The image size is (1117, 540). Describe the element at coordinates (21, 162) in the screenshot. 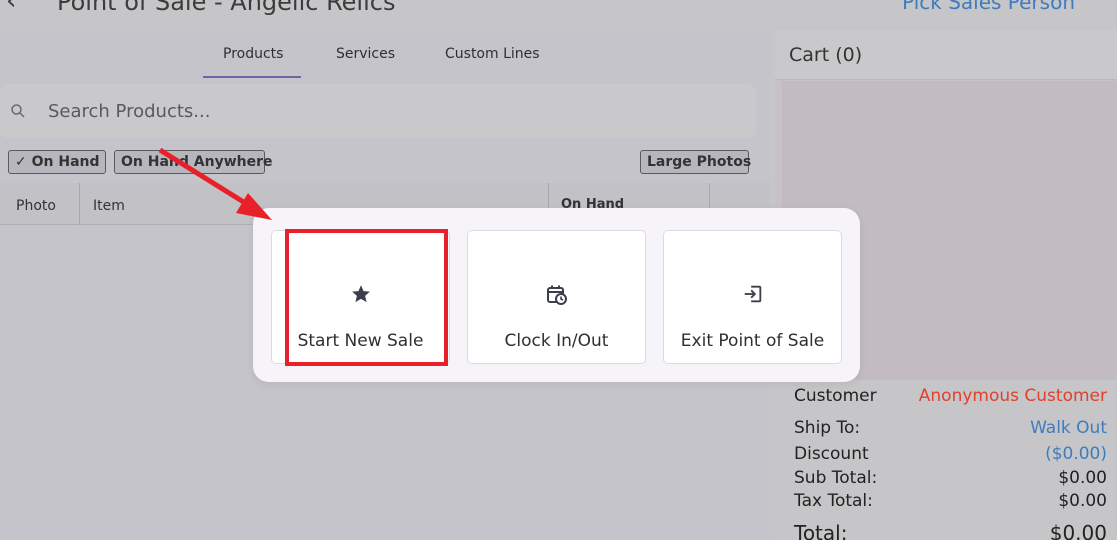

I see `checkmark-icon: ✓` at that location.